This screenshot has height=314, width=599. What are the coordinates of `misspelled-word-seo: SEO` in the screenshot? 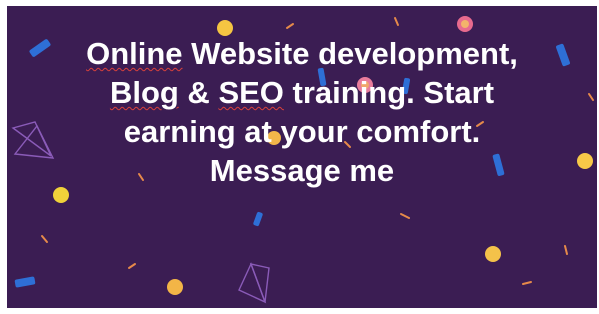 It's located at (251, 92).